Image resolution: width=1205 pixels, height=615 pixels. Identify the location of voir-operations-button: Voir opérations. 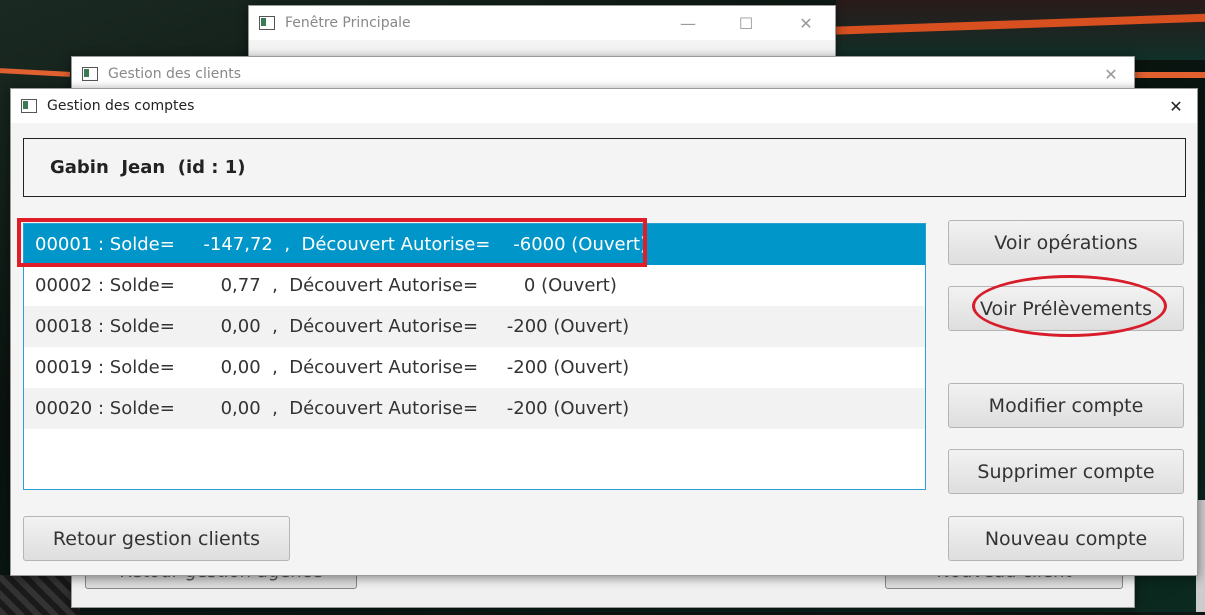
(1066, 242).